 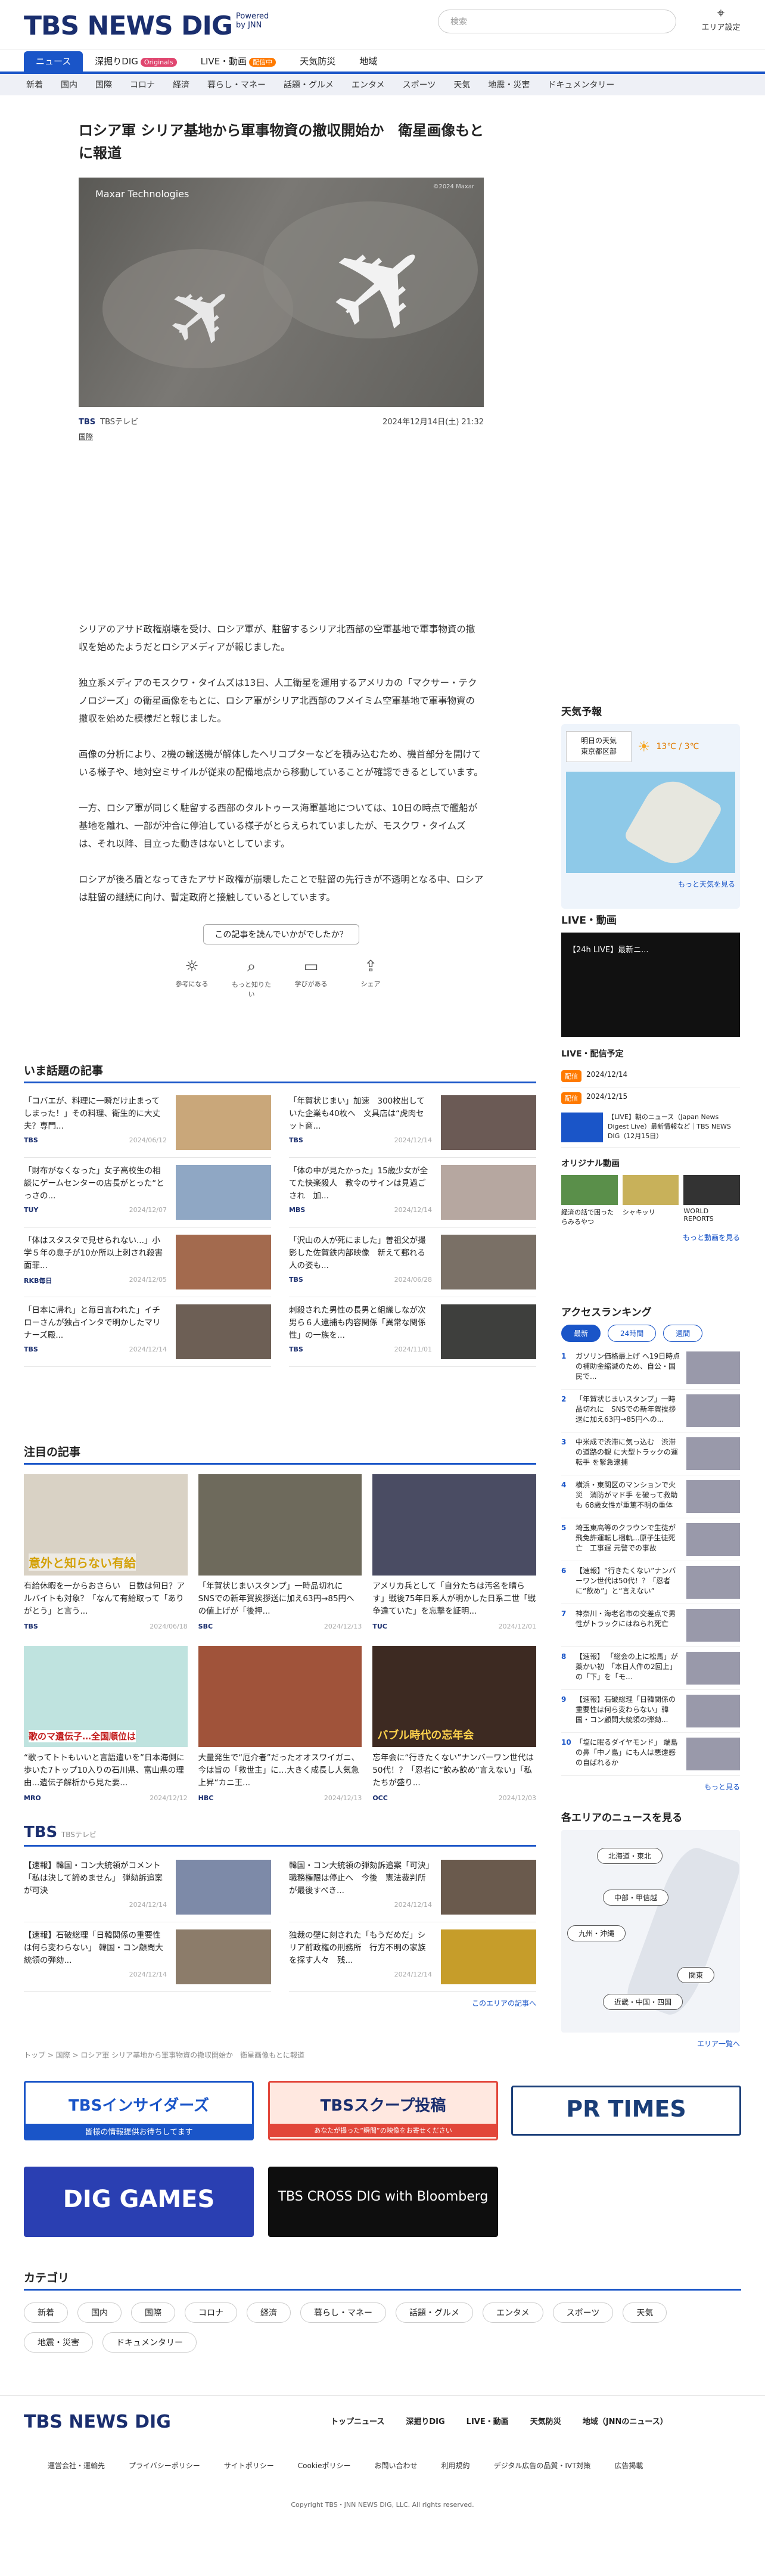 What do you see at coordinates (696, 1975) in the screenshot?
I see `area-button-kanto: 関東` at bounding box center [696, 1975].